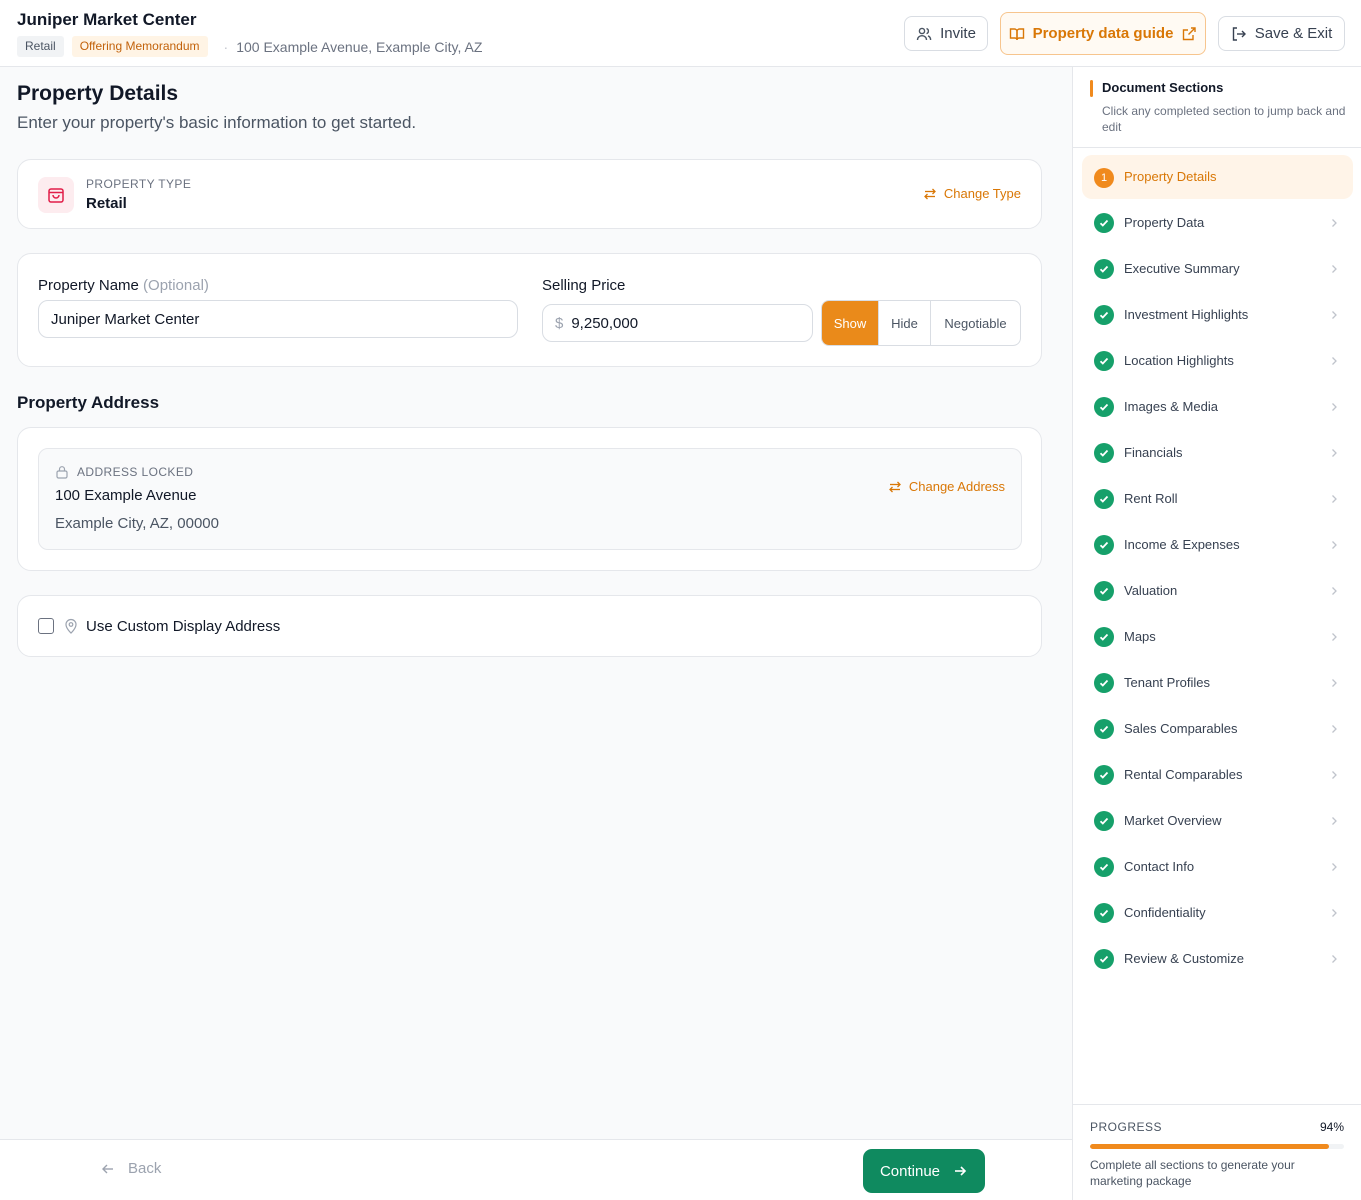 The width and height of the screenshot is (1361, 1200). Describe the element at coordinates (1331, 1127) in the screenshot. I see `progress-value: 94%` at that location.